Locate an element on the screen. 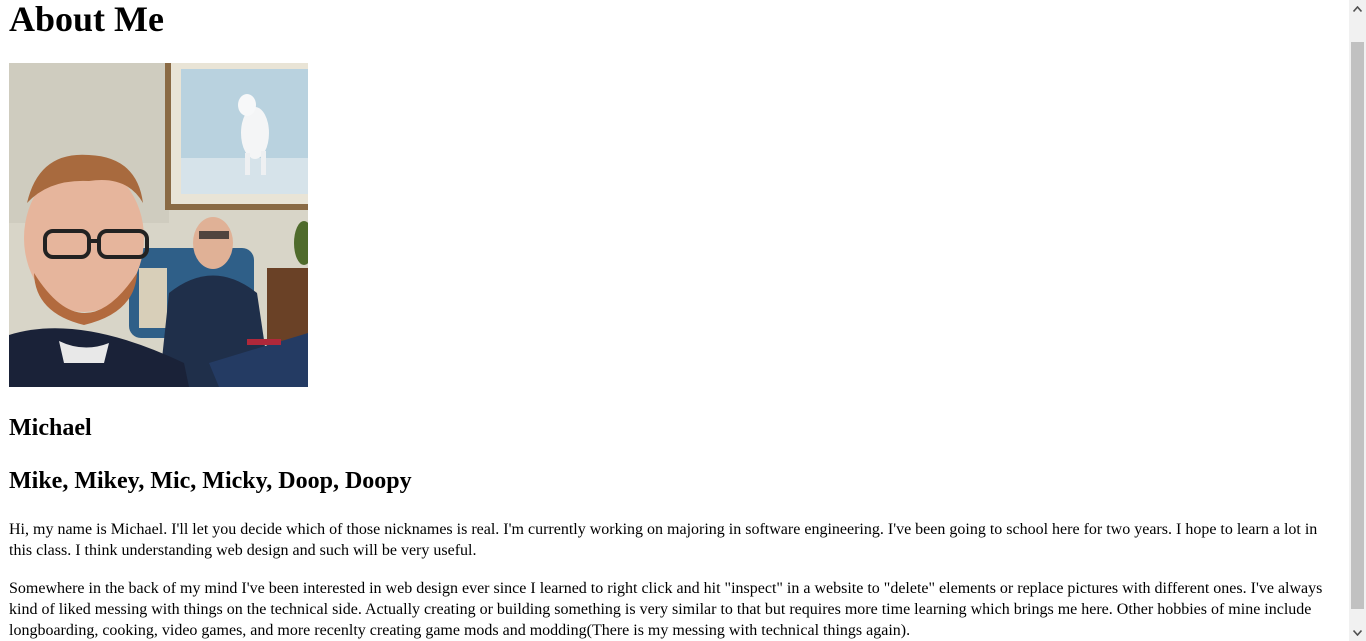 Image resolution: width=1366 pixels, height=641 pixels. chevron-up-icon is located at coordinates (1357, 8).